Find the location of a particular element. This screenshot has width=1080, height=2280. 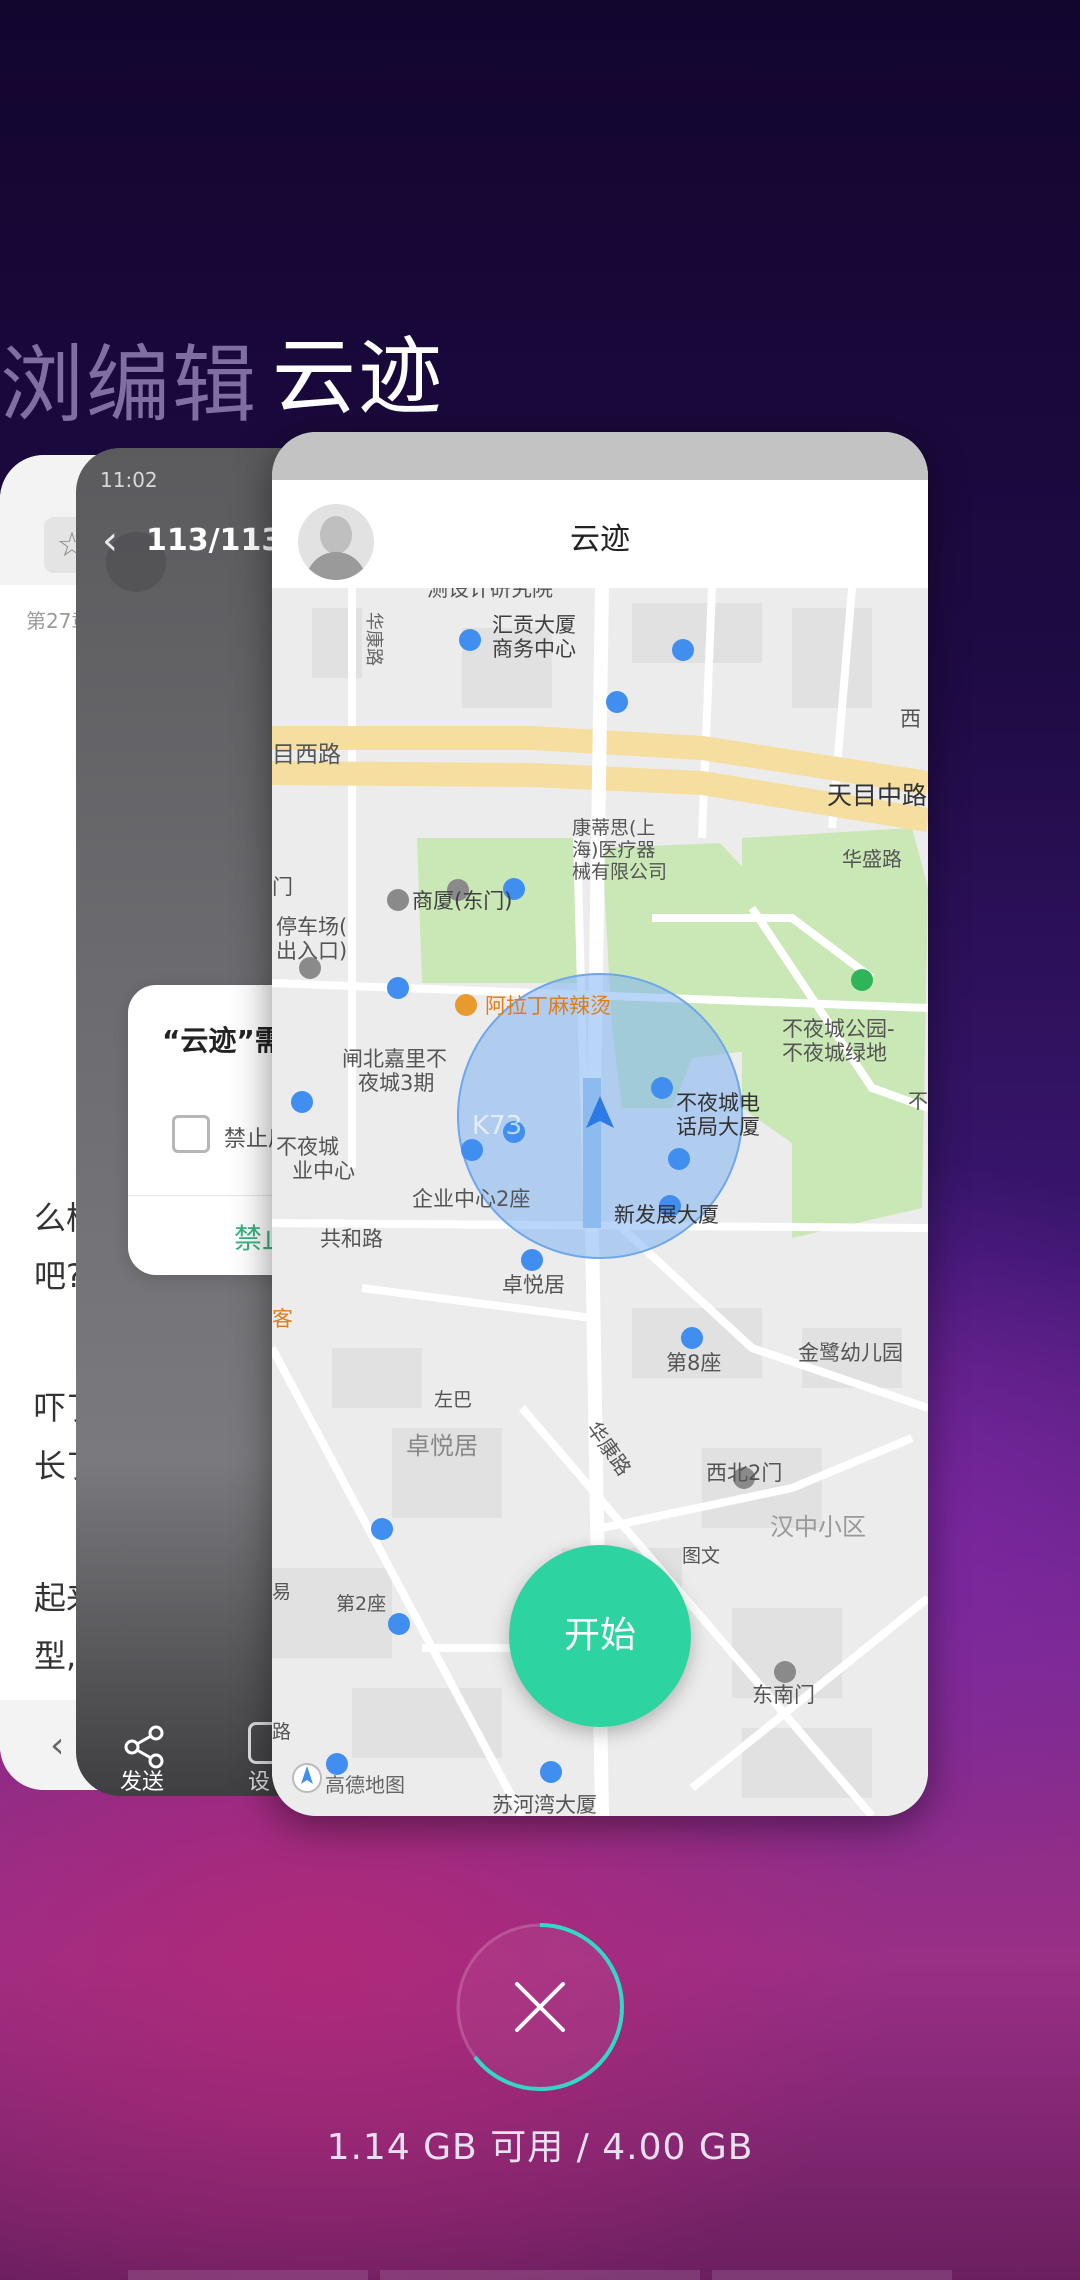

map-label: 夜城3期 is located at coordinates (396, 1083).